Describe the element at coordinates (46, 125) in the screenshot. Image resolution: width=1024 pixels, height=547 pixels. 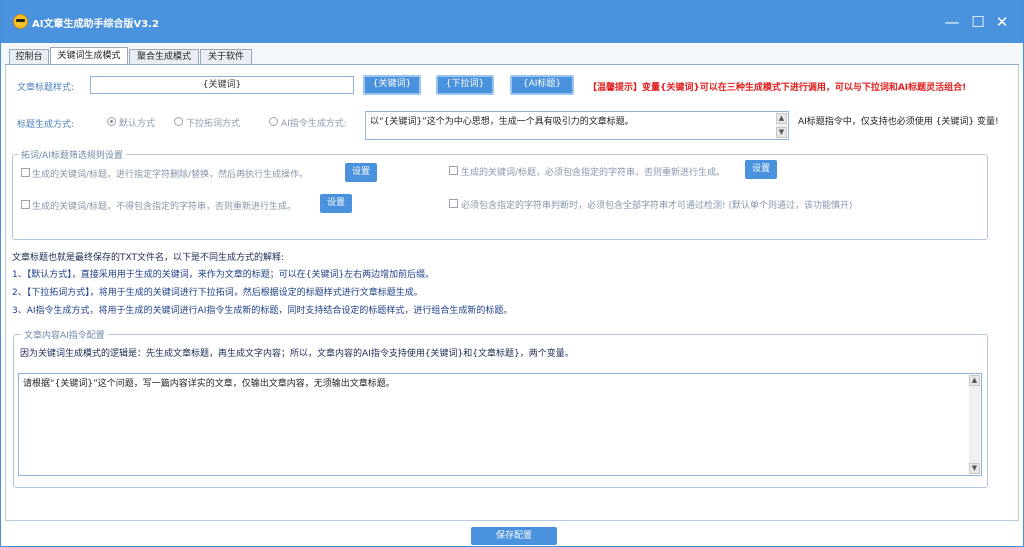
I see `title-gen-label: 标题生成方式:` at that location.